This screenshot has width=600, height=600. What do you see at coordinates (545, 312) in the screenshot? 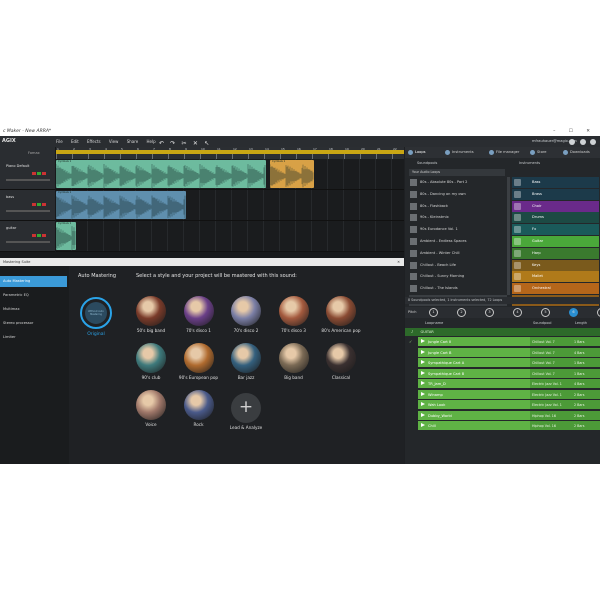
I see `pitch-button: 5` at bounding box center [545, 312].